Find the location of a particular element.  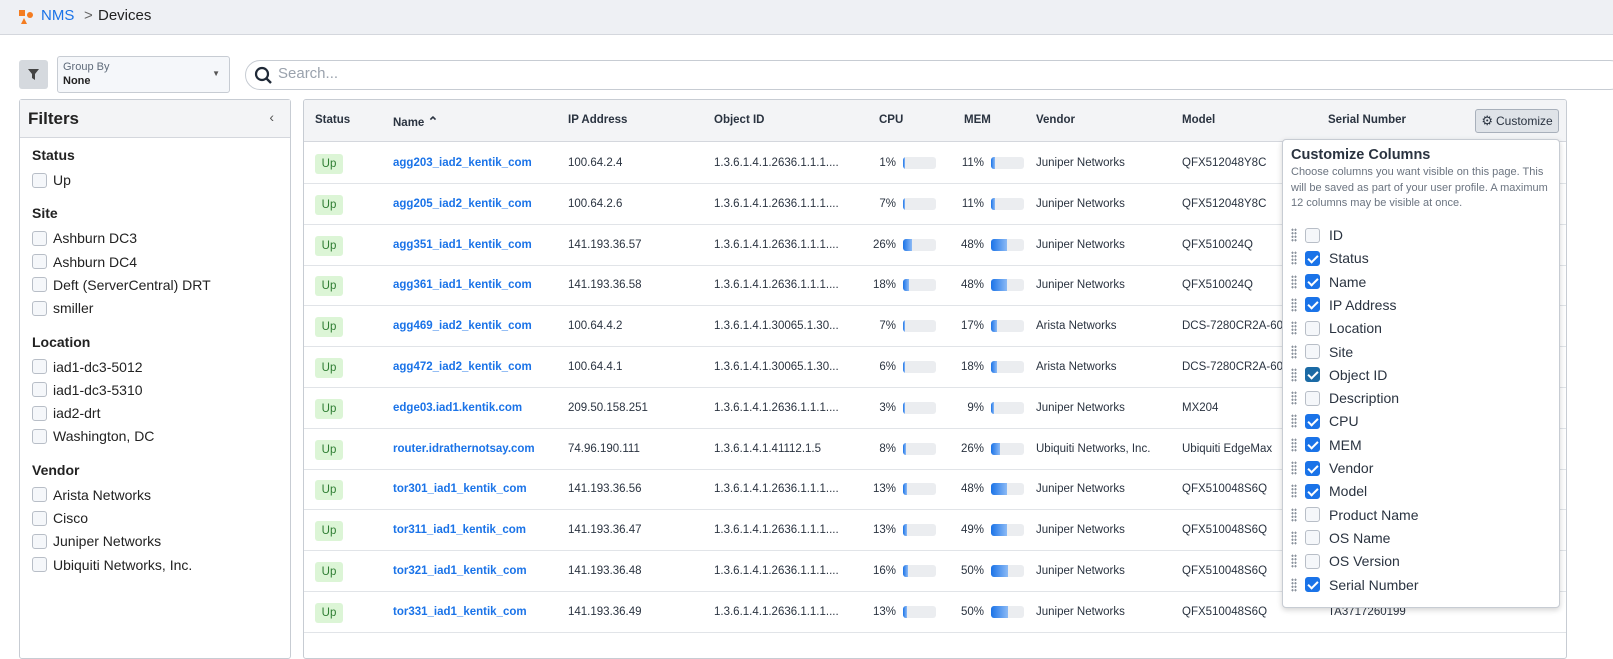

filter-option: iad1-dc3-5012 is located at coordinates (87, 367).